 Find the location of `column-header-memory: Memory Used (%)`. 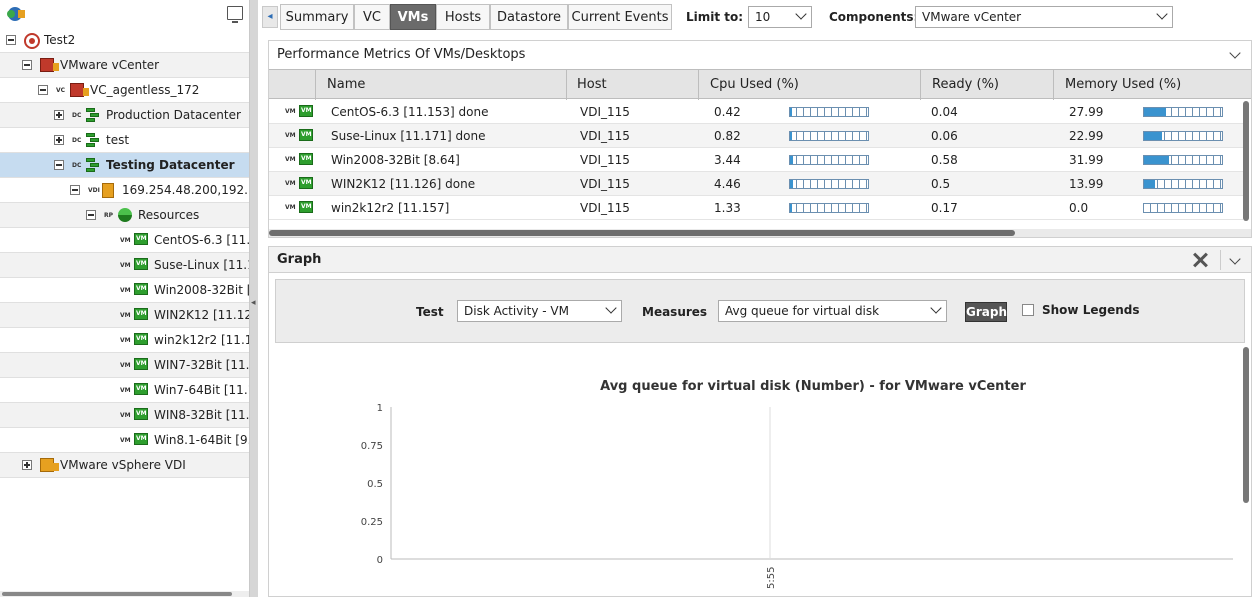

column-header-memory: Memory Used (%) is located at coordinates (1123, 84).